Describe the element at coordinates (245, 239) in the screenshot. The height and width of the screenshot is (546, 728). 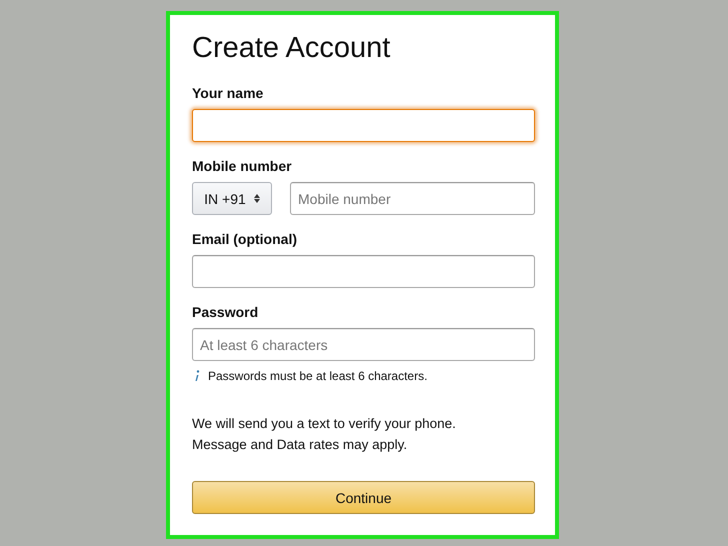
I see `field-label: Email (optional)` at that location.